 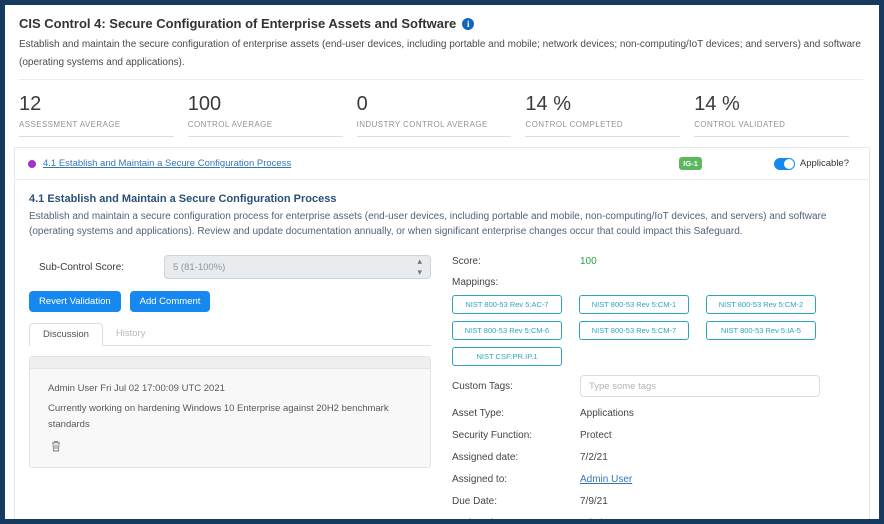 What do you see at coordinates (30, 104) in the screenshot?
I see `stat-value: 12` at bounding box center [30, 104].